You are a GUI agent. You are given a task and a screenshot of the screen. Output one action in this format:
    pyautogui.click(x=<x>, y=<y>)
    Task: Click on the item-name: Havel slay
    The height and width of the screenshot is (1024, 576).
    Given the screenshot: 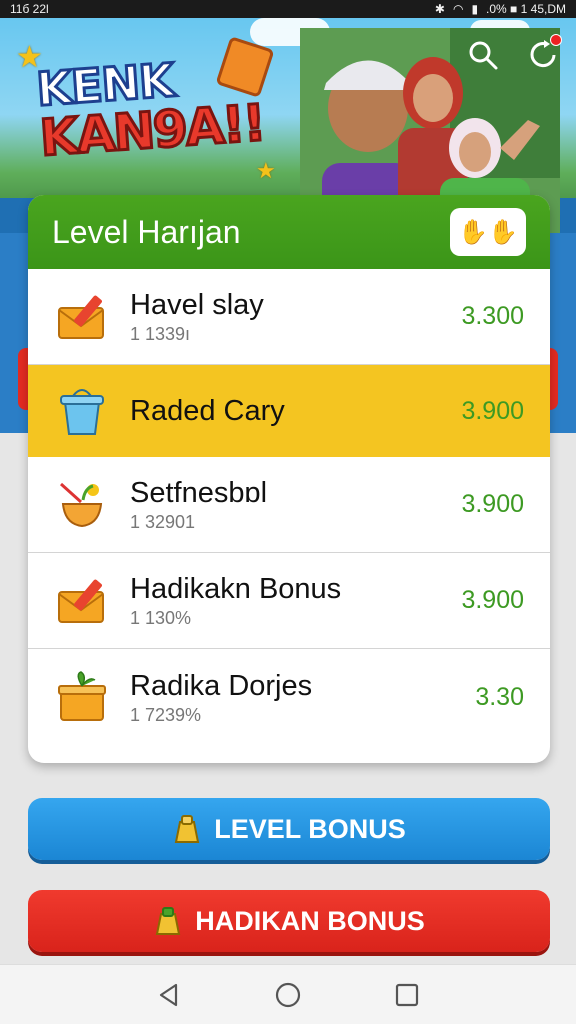 What is the action you would take?
    pyautogui.click(x=197, y=305)
    